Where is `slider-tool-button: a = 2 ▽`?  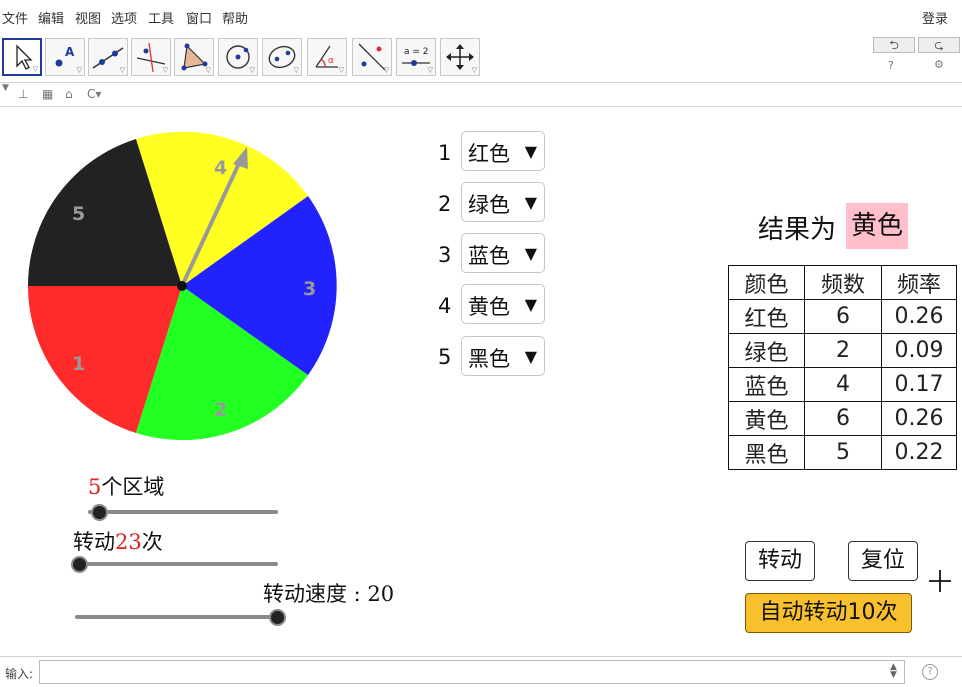
slider-tool-button: a = 2 ▽ is located at coordinates (416, 57).